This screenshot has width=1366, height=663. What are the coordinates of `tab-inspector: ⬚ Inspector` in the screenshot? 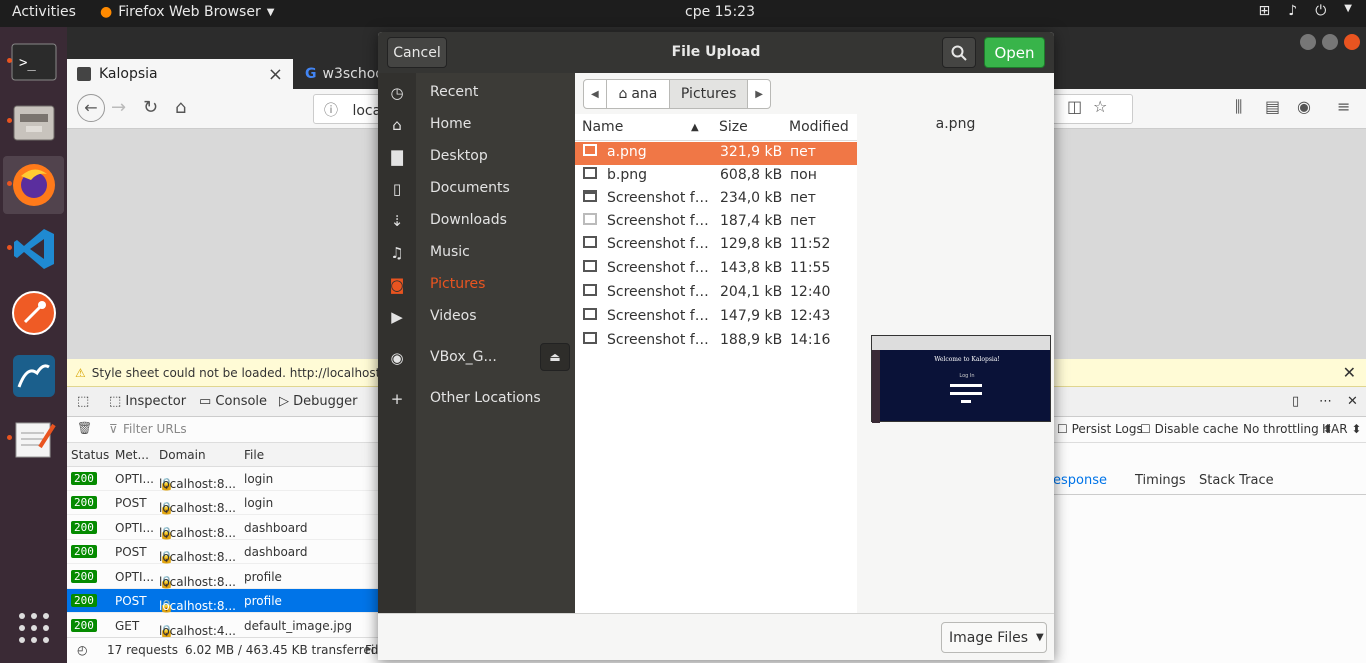 It's located at (147, 401).